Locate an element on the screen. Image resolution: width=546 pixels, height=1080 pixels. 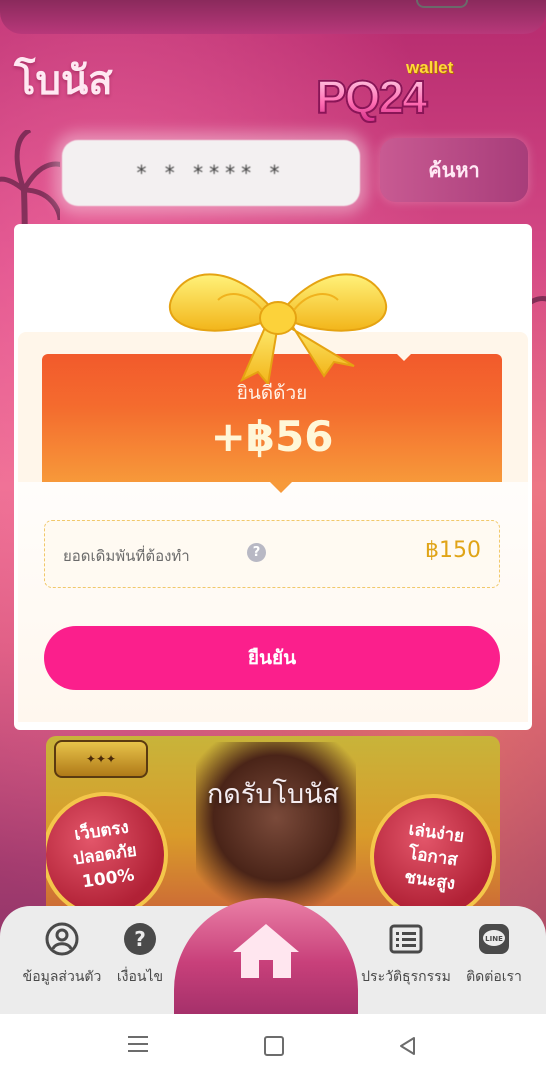
wager-label: ยอดเดิมพันที่ต้องทำ is located at coordinates (126, 556).